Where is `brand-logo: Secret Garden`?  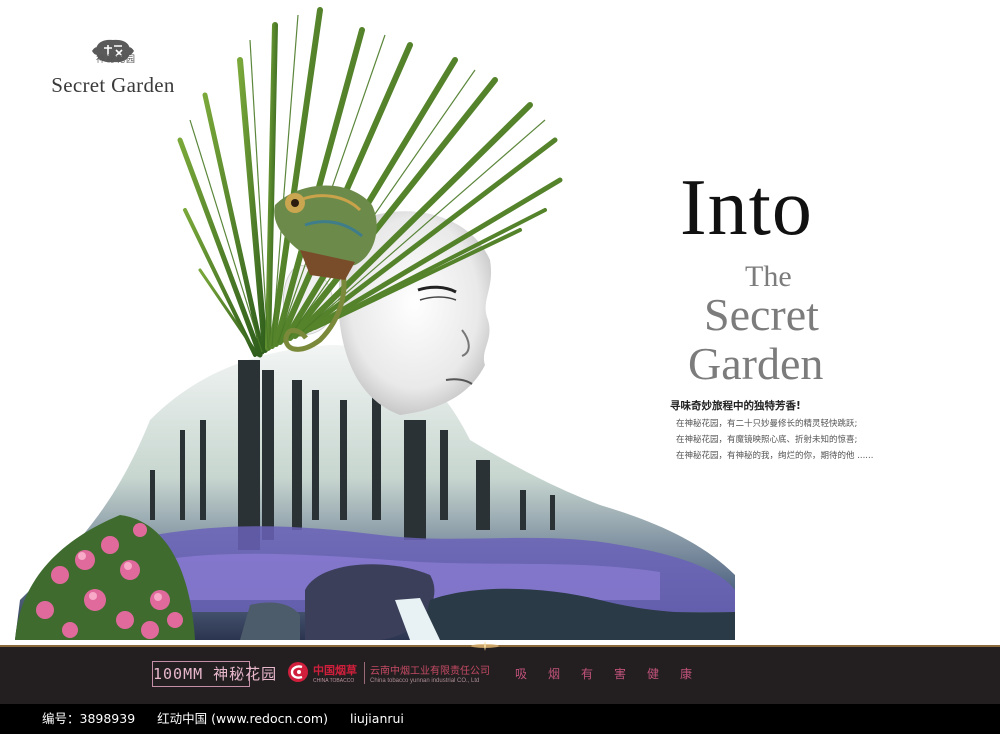
brand-logo: Secret Garden is located at coordinates (113, 67).